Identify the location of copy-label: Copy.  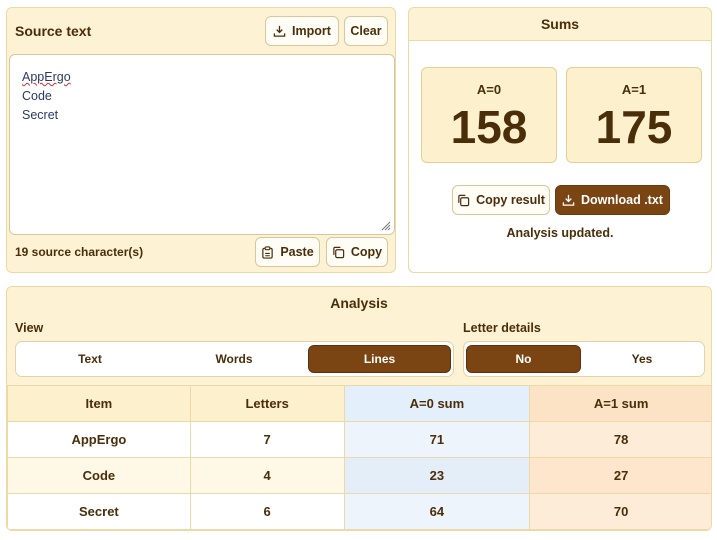
(366, 252).